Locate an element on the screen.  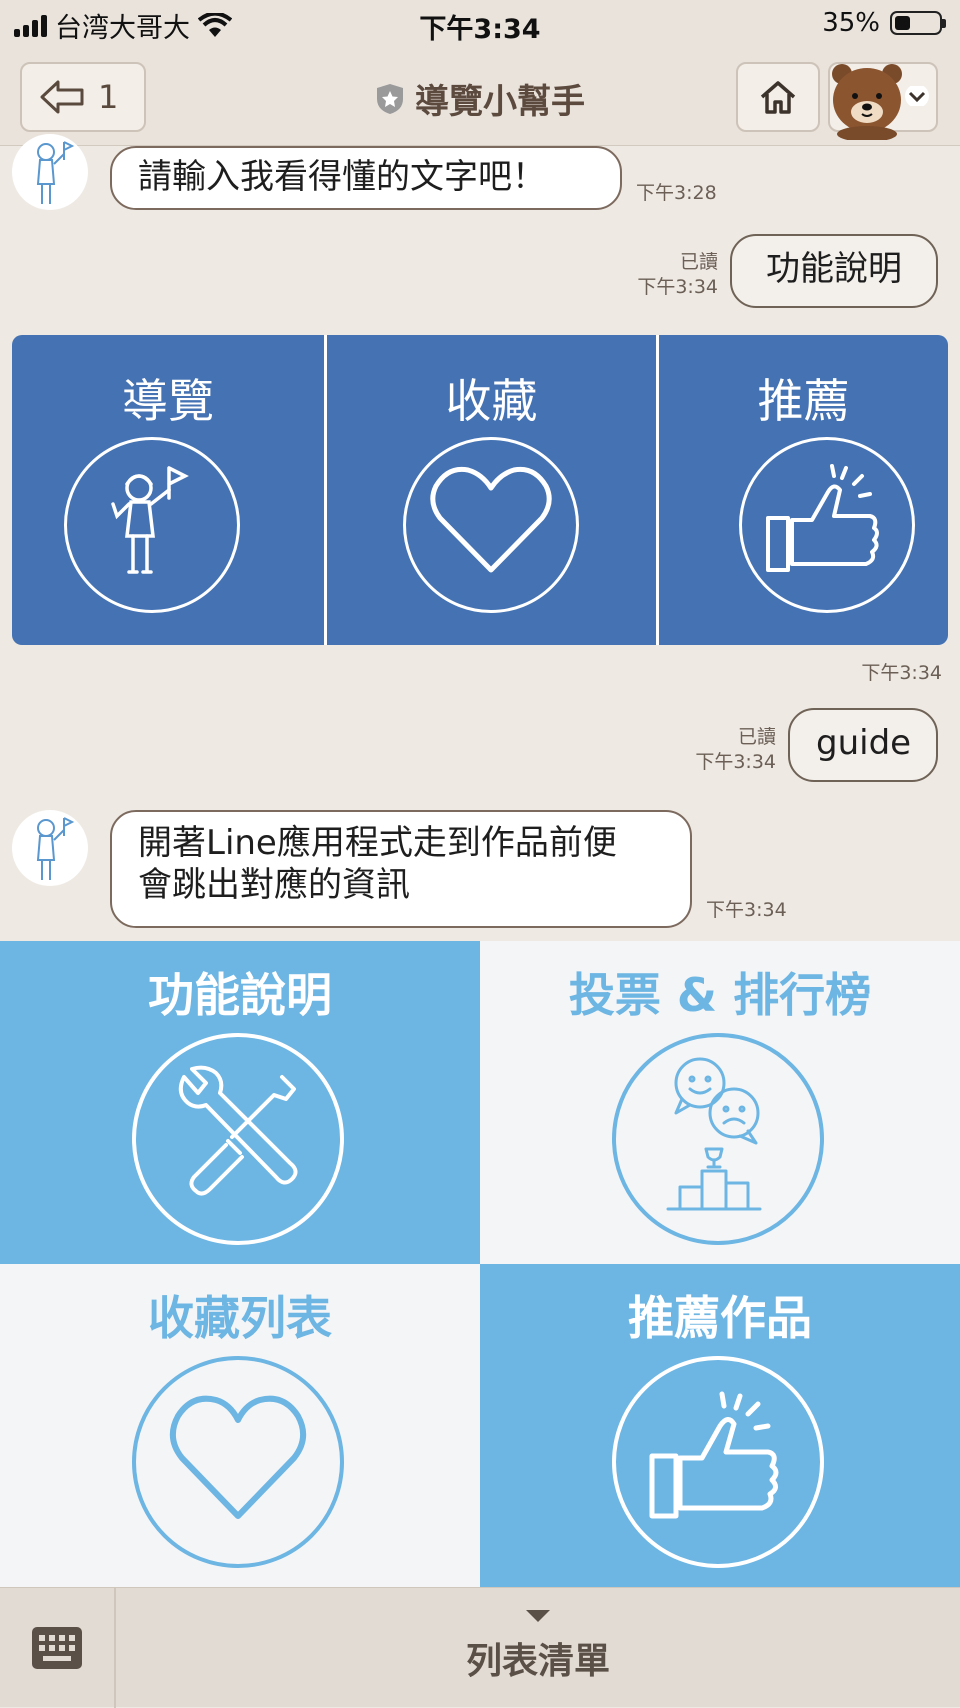
rich-menu-item-vote-ranking: 投票 & 排行榜 is located at coordinates (720, 1102).